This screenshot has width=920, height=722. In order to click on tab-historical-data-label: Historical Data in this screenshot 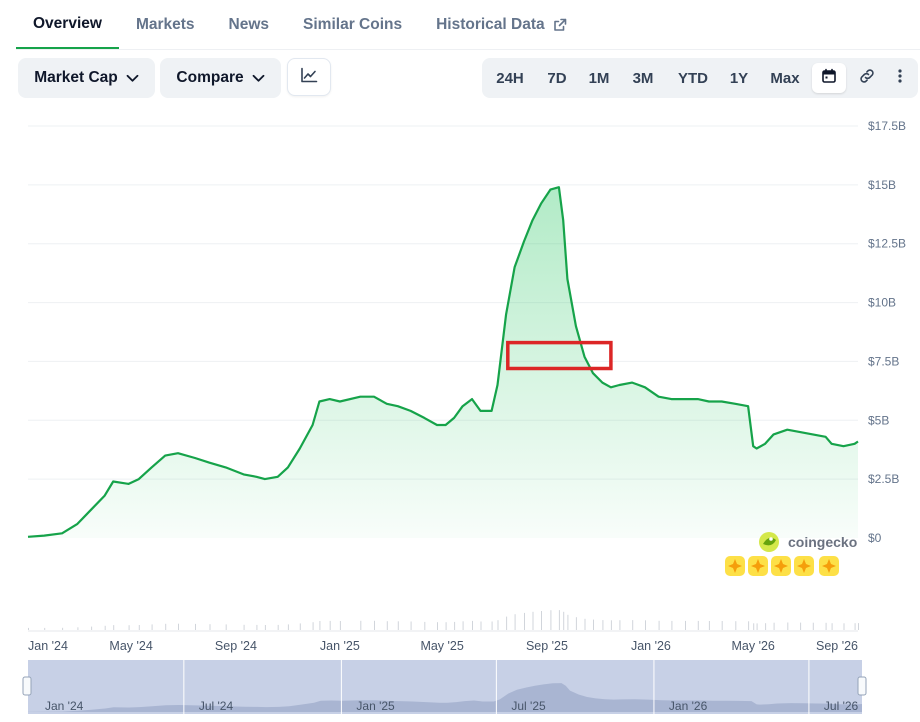, I will do `click(490, 24)`.